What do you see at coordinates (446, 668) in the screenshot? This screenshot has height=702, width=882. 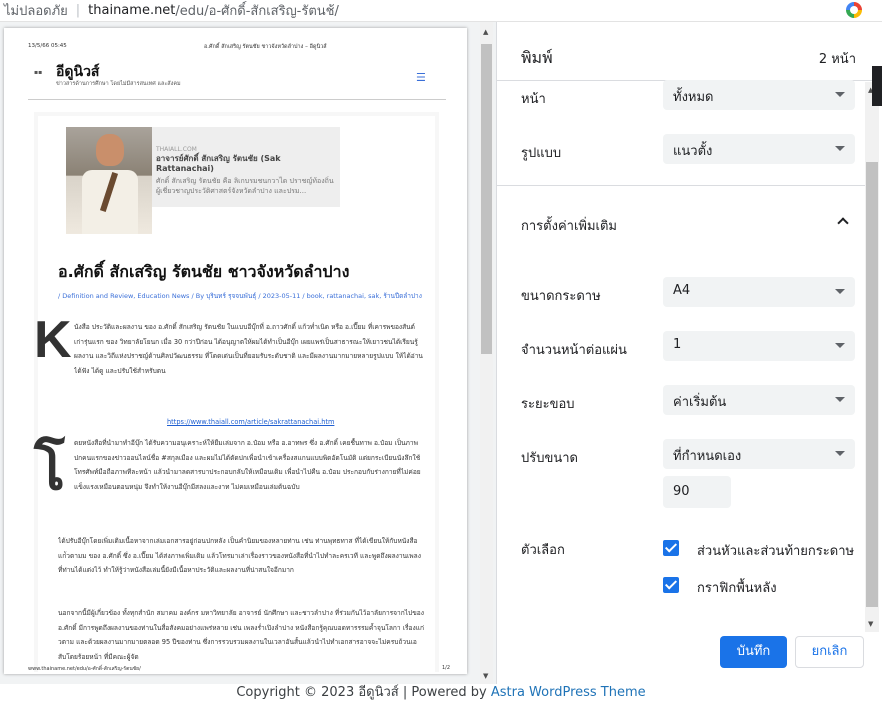 I see `preview-footer-page: 1/2` at bounding box center [446, 668].